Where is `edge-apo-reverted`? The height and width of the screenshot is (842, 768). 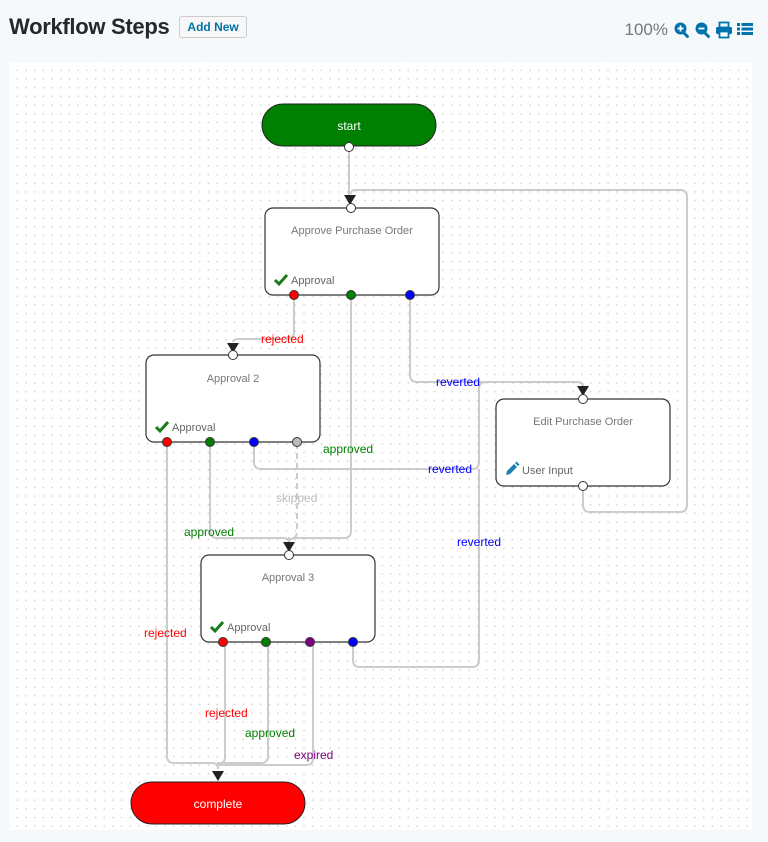 edge-apo-reverted is located at coordinates (496, 341).